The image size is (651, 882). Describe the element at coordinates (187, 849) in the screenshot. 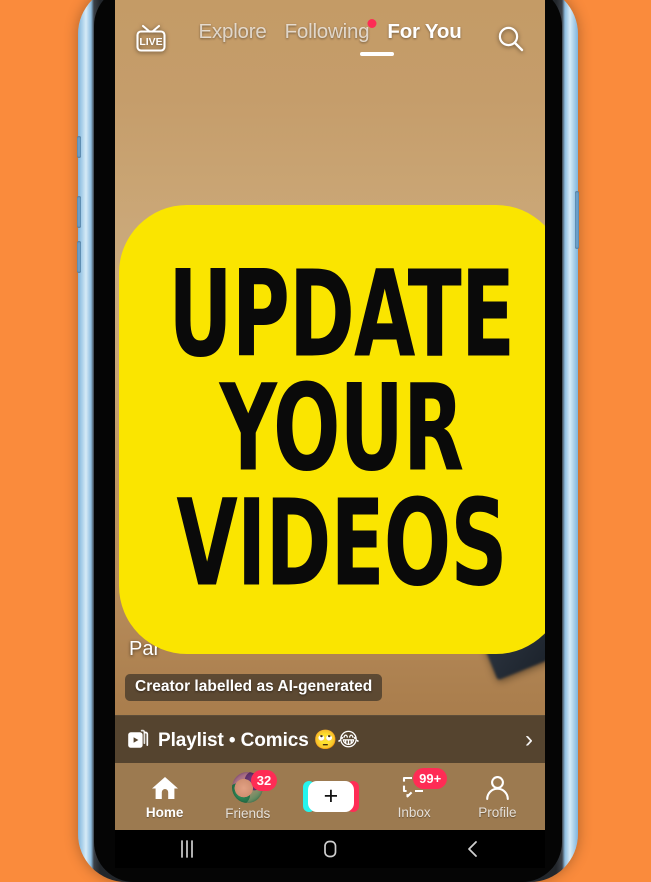

I see `recents-icon` at that location.